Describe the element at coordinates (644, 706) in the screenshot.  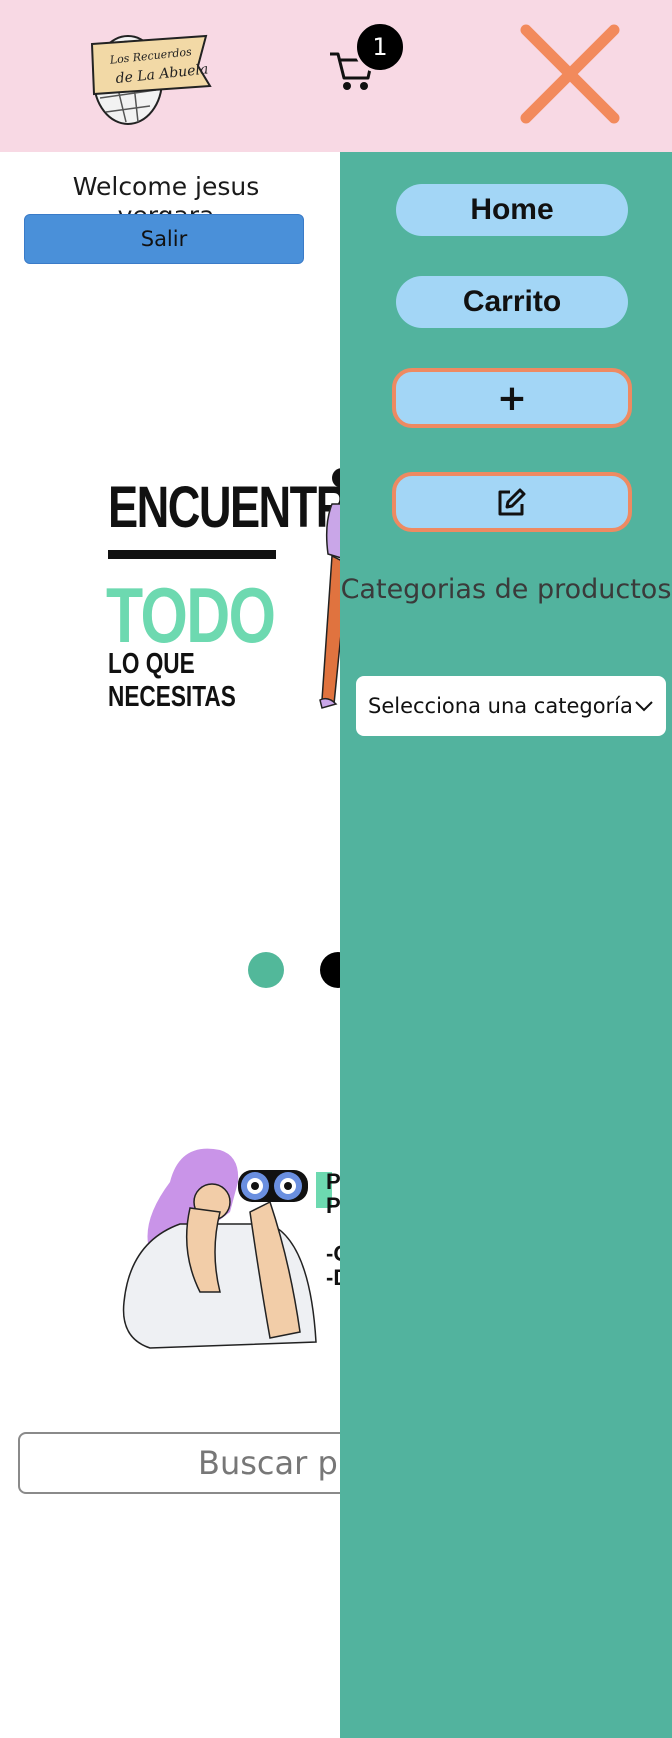
I see `chevron-down-icon` at that location.